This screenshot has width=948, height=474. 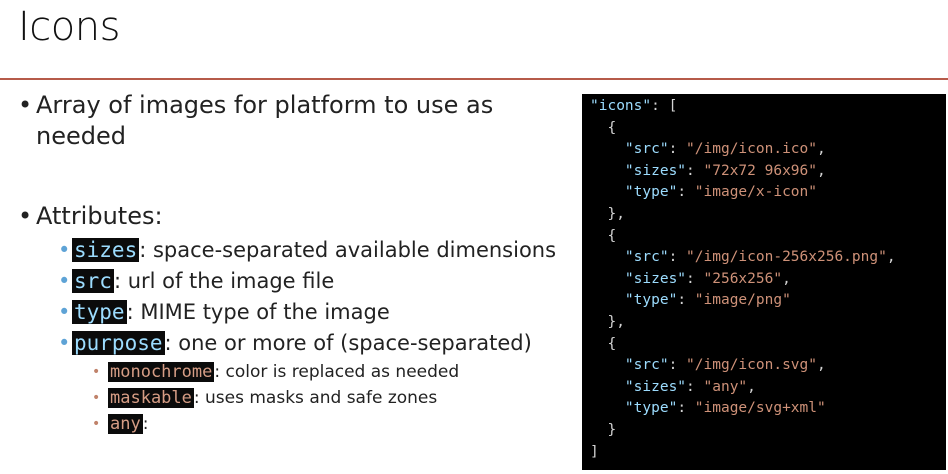 I want to click on code-line: "icons": [, so click(x=633, y=106).